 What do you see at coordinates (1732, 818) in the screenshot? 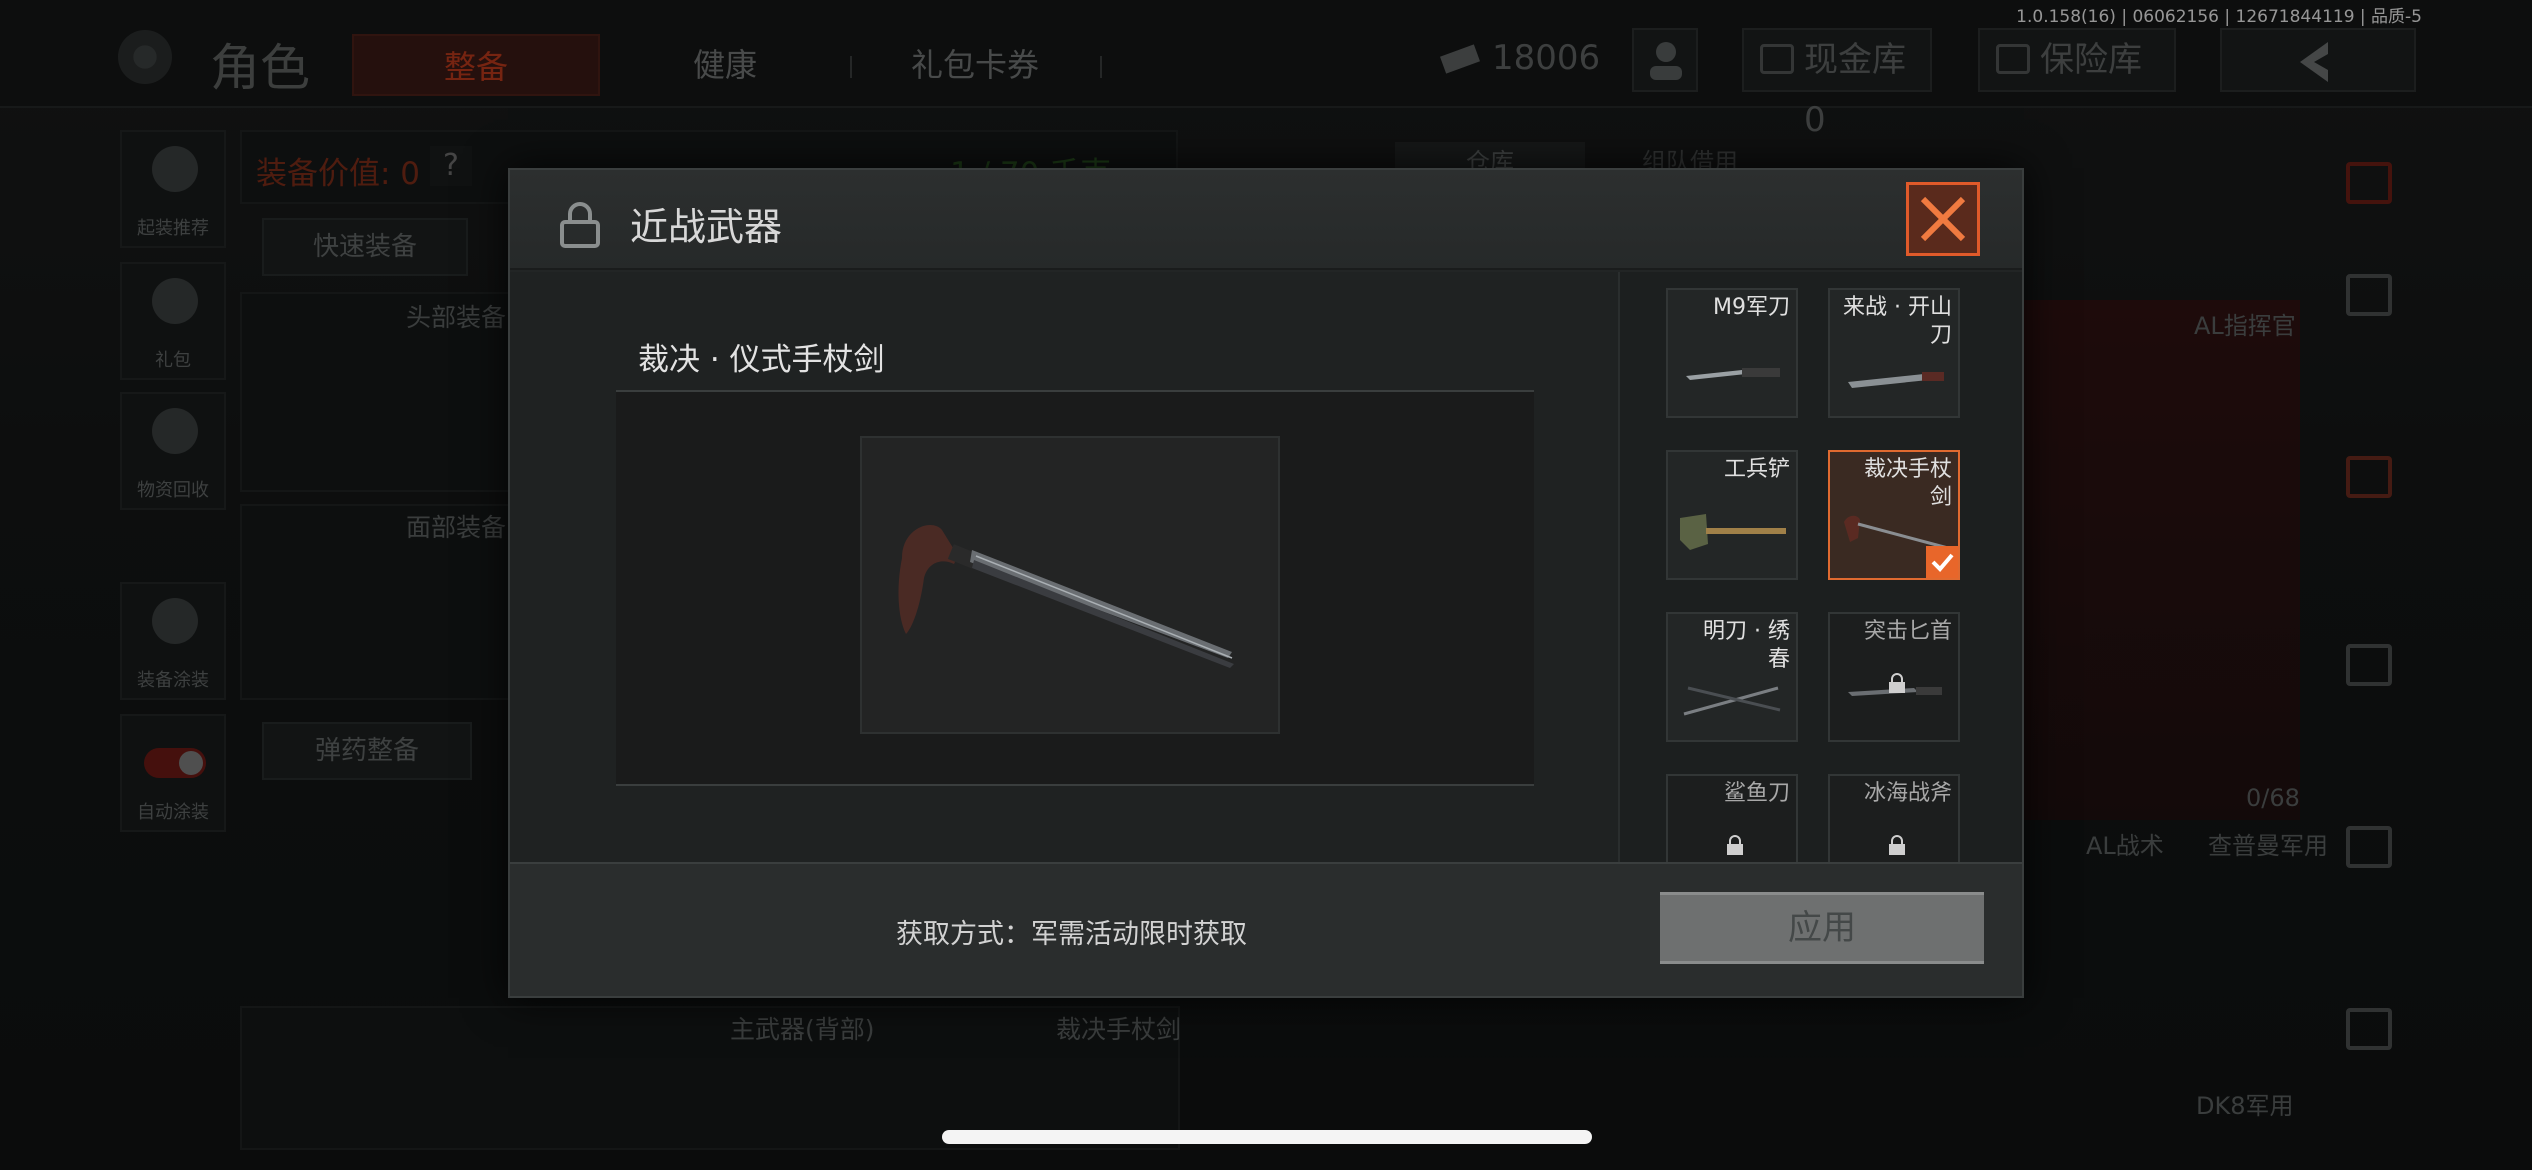
I see `weapon-item-shark-knife: 鲨鱼刀` at bounding box center [1732, 818].